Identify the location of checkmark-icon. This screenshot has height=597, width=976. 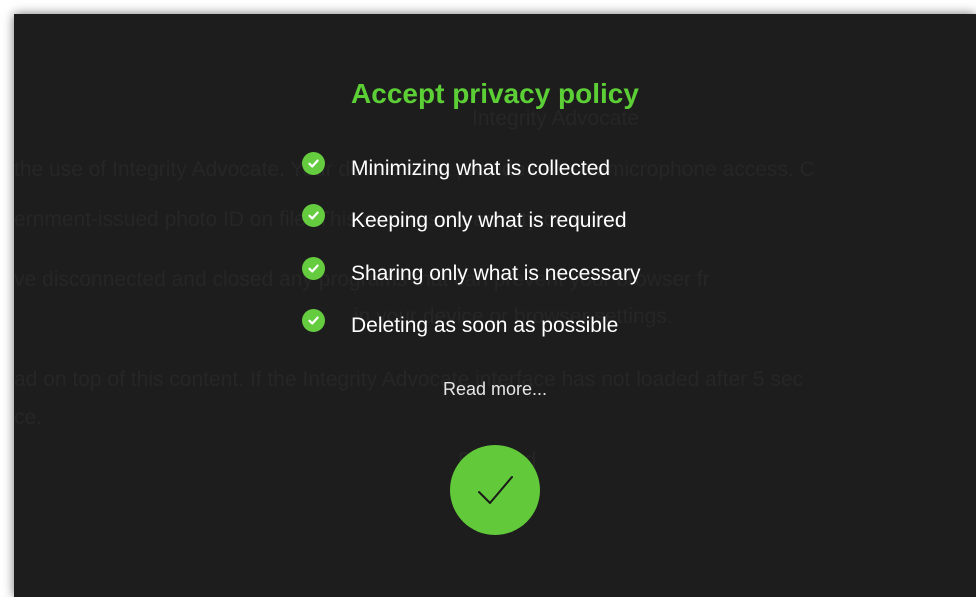
(495, 490).